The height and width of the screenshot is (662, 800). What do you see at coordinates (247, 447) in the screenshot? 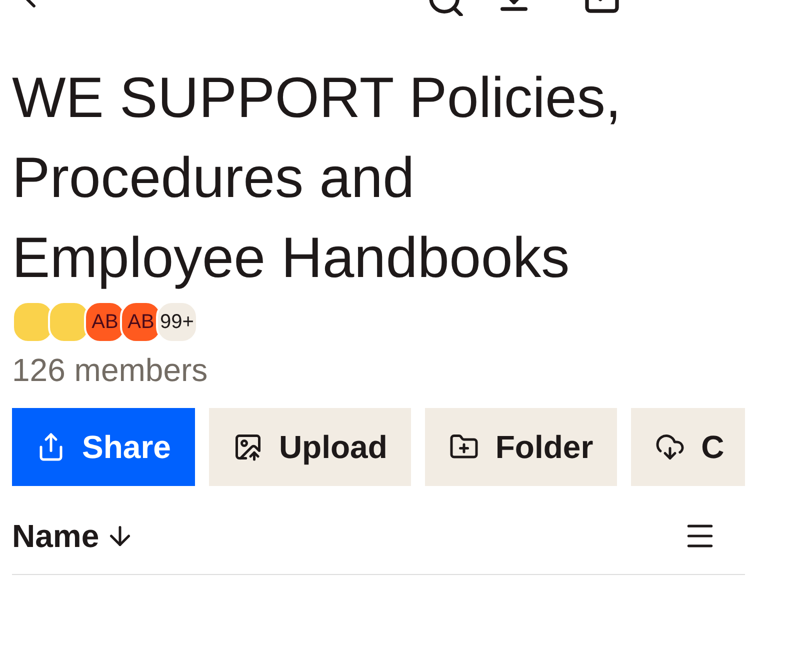
I see `upload-icon` at bounding box center [247, 447].